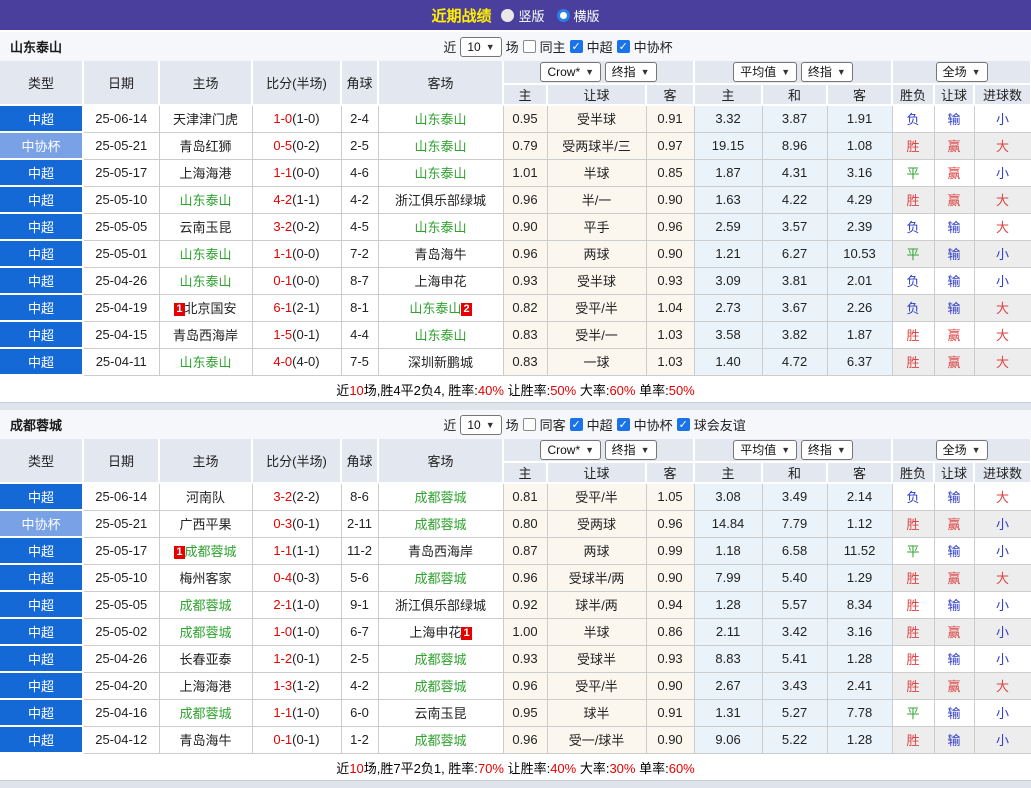  I want to click on corners: 2-5, so click(360, 659).